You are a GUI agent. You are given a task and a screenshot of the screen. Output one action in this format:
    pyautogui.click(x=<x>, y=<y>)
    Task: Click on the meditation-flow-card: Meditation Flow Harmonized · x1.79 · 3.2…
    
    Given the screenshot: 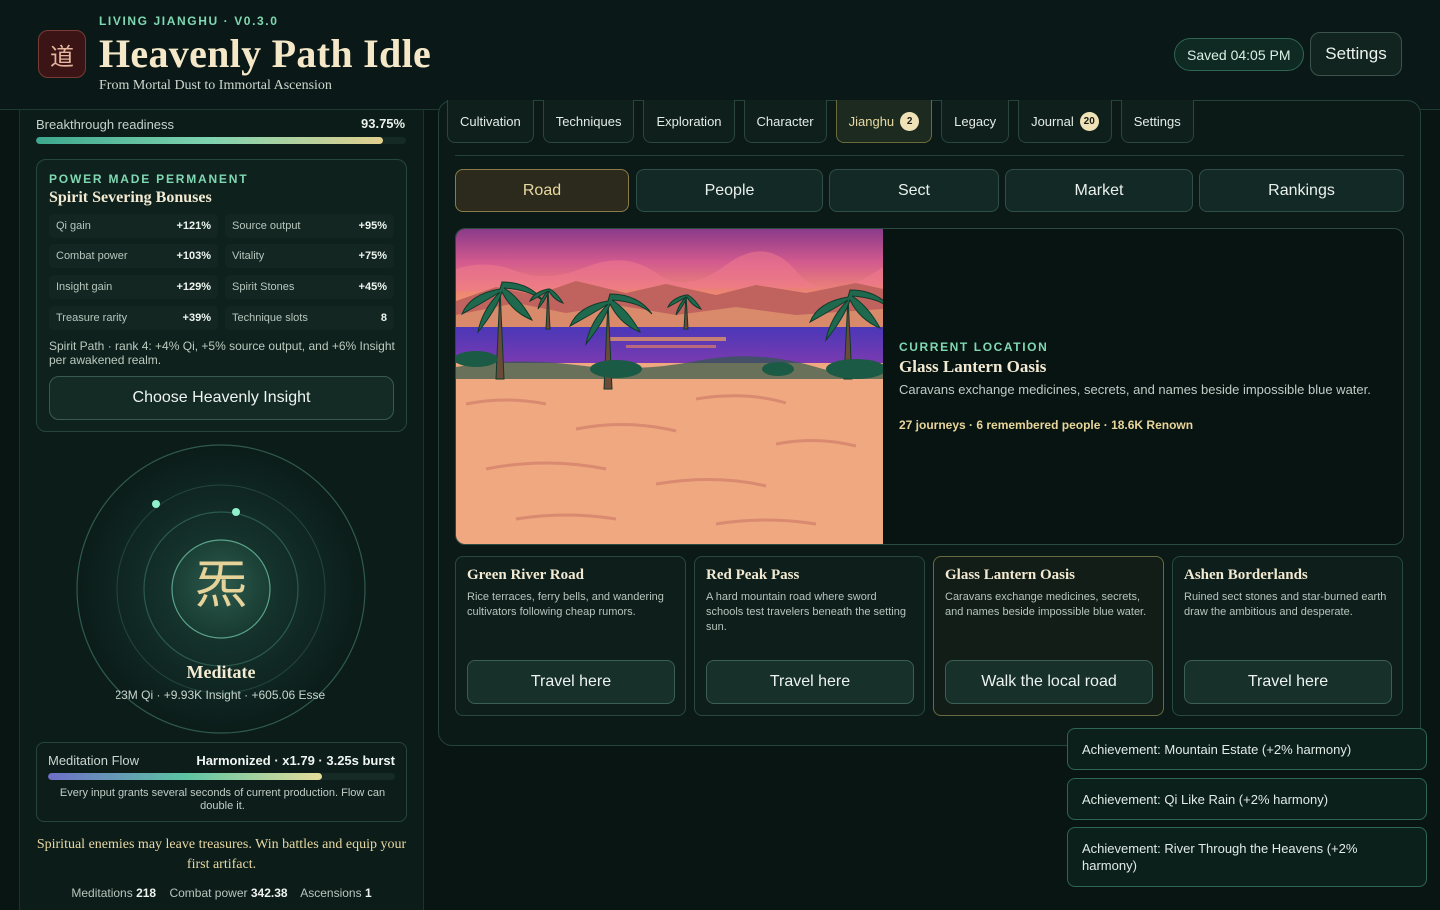 What is the action you would take?
    pyautogui.click(x=221, y=782)
    